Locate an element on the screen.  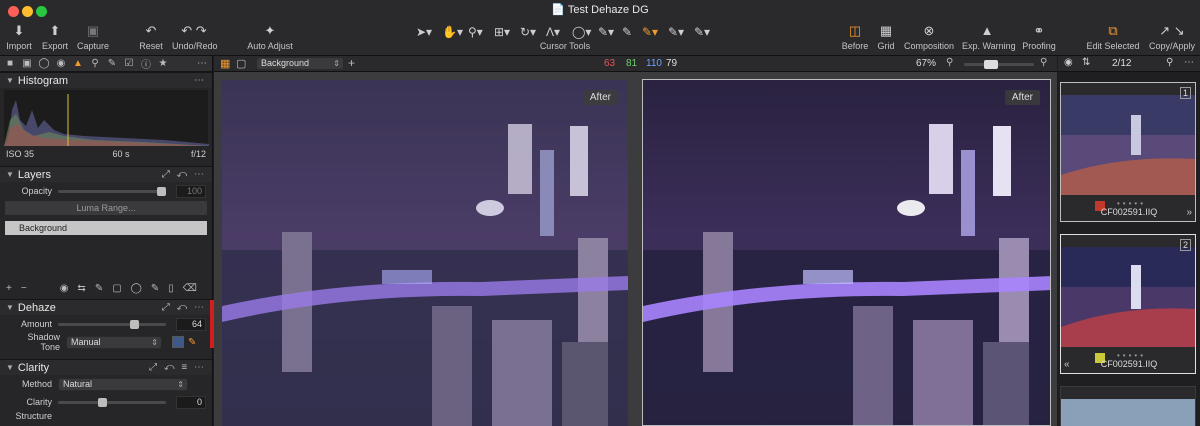
edit-selected-button: ⧉ Edit Selected is located at coordinates (1113, 38).